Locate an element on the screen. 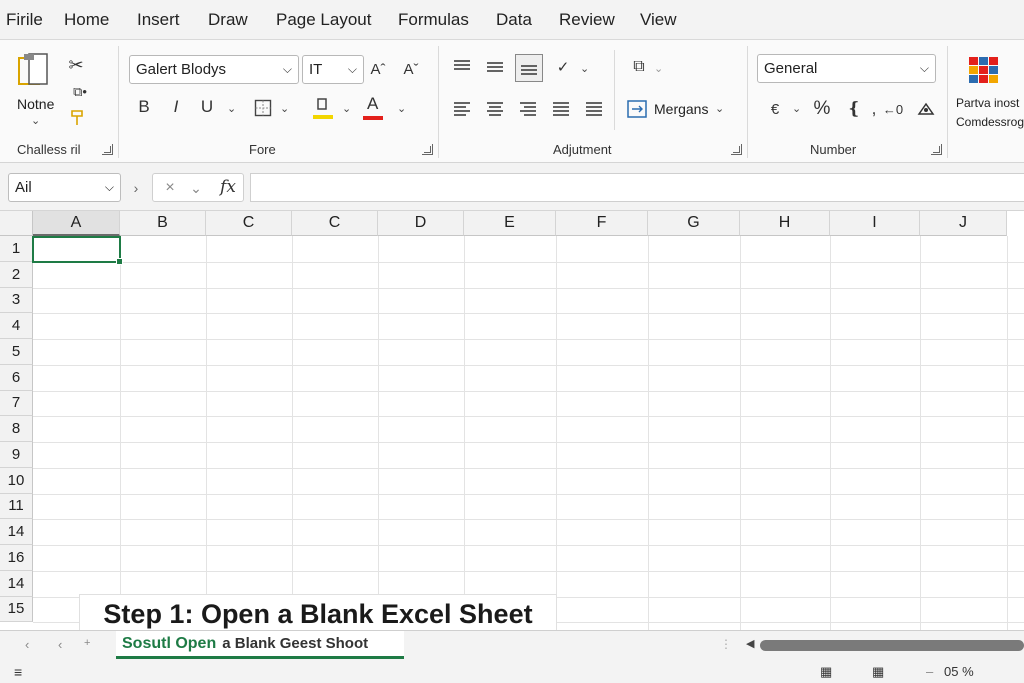 This screenshot has width=1024, height=683. wrap-text-icon: ⧉ is located at coordinates (639, 67).